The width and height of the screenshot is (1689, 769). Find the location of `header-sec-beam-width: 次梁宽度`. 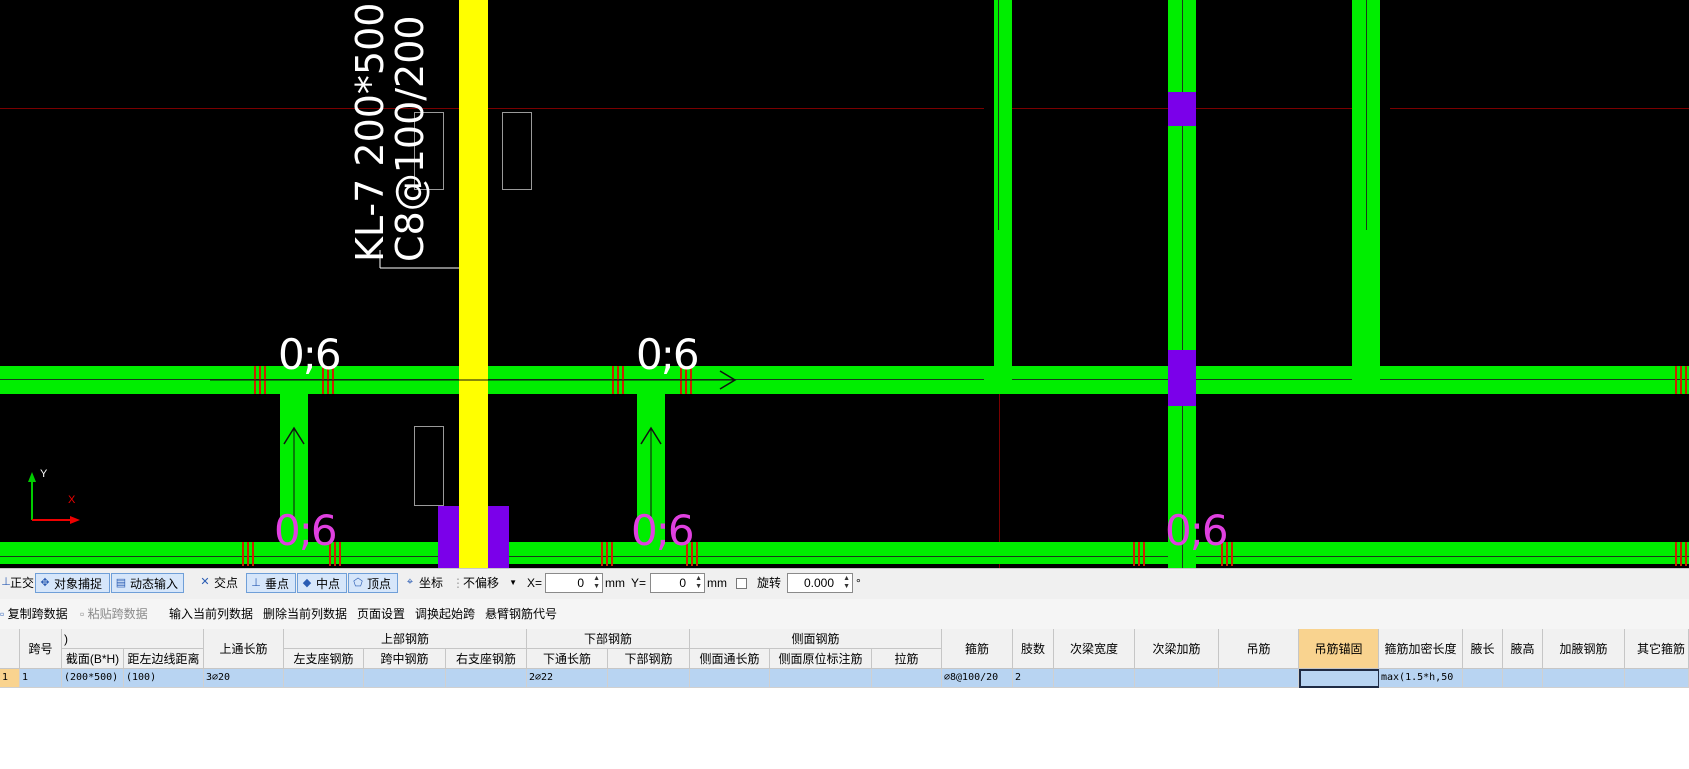

header-sec-beam-width: 次梁宽度 is located at coordinates (1094, 649).